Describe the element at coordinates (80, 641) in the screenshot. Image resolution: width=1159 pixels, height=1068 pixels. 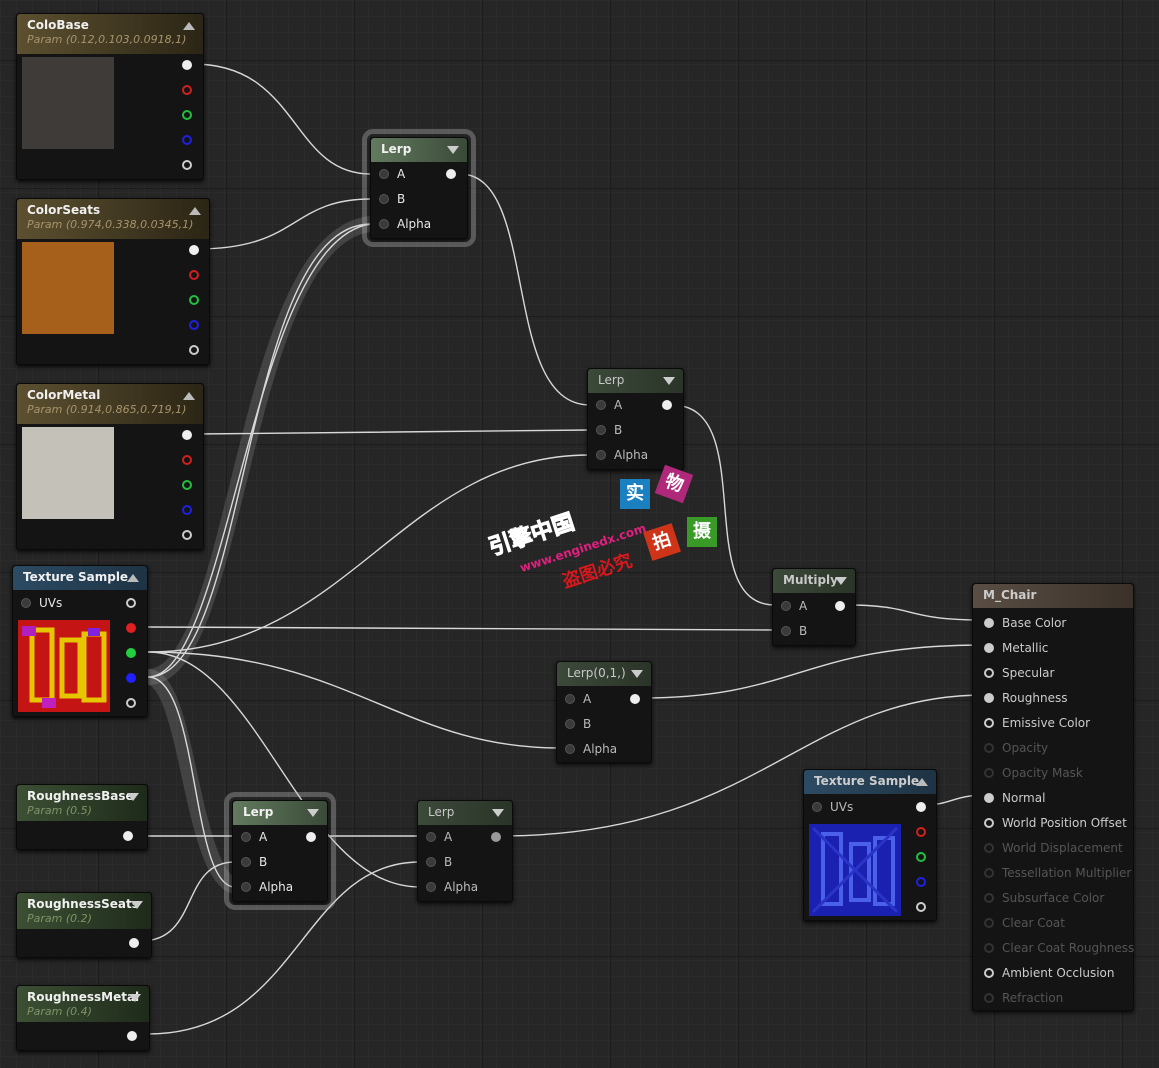
I see `texture-sample-node: Texture Sample UVs` at that location.